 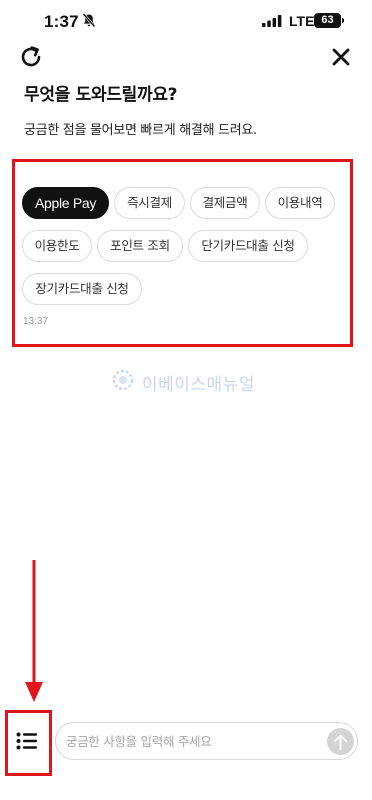 What do you see at coordinates (27, 741) in the screenshot?
I see `list-icon` at bounding box center [27, 741].